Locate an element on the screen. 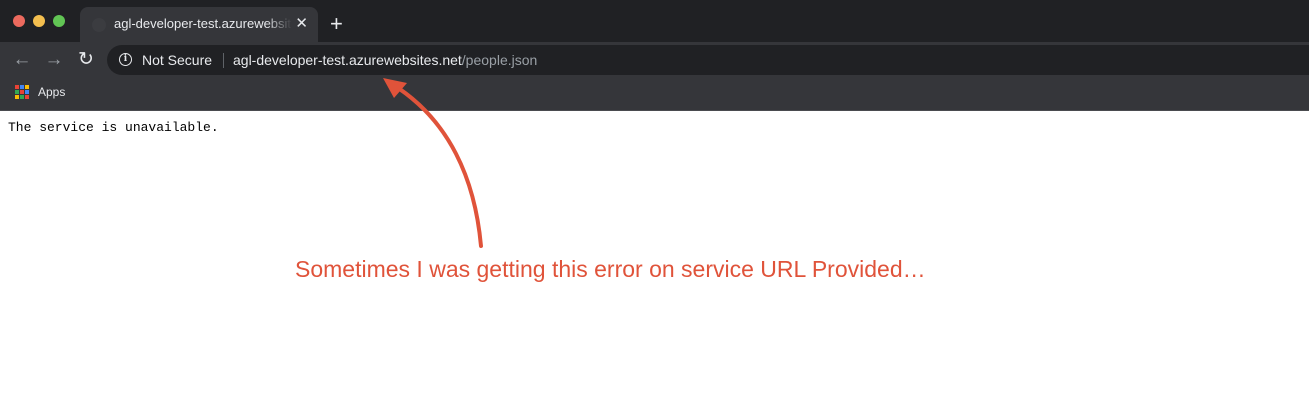 This screenshot has height=410, width=1309. page-message: The service is unavailable. is located at coordinates (113, 127).